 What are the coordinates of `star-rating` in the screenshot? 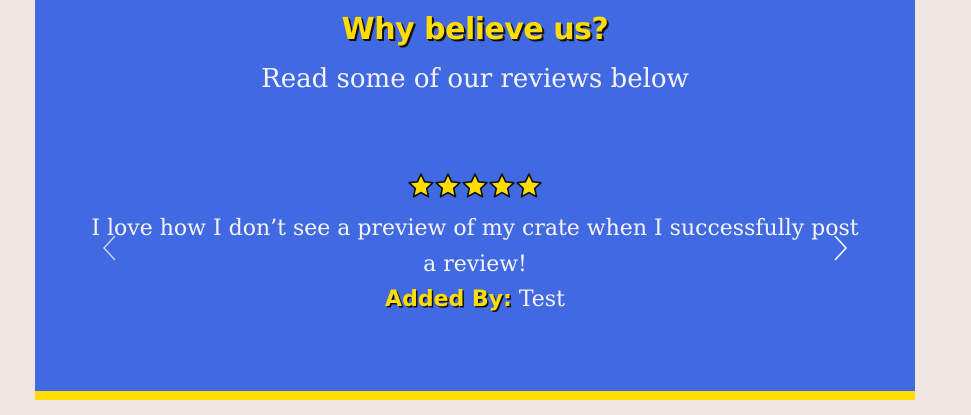 It's located at (475, 186).